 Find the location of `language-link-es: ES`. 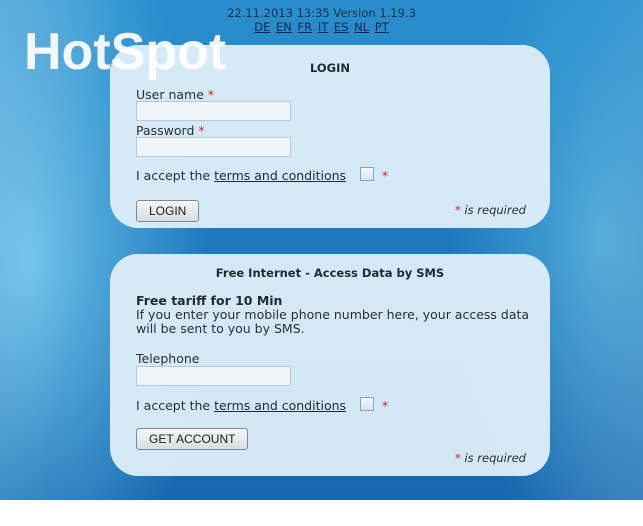

language-link-es: ES is located at coordinates (341, 27).